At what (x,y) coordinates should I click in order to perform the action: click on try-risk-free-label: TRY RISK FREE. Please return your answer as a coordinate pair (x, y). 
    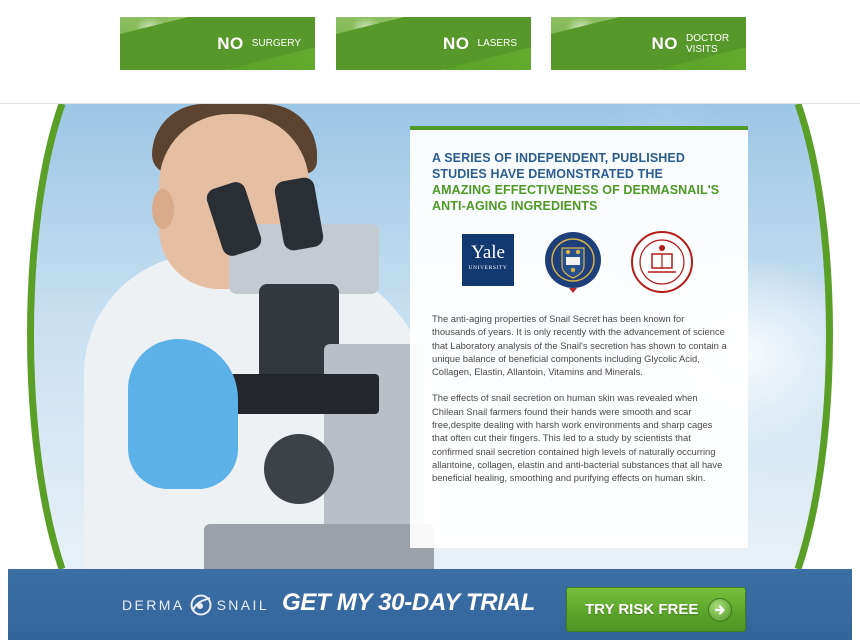
    Looking at the image, I should click on (642, 609).